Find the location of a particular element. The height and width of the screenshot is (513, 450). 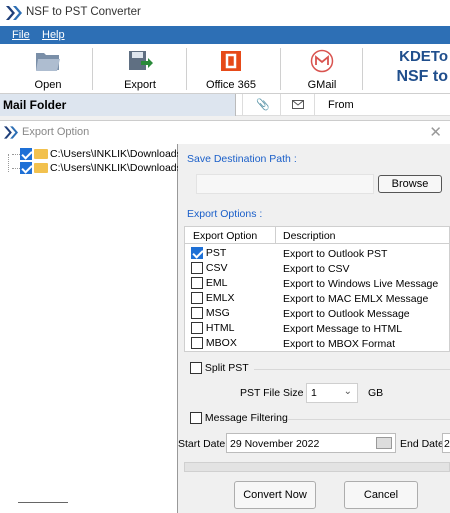

export-option-row: EML Export to Windows Live Message is located at coordinates (316, 283).